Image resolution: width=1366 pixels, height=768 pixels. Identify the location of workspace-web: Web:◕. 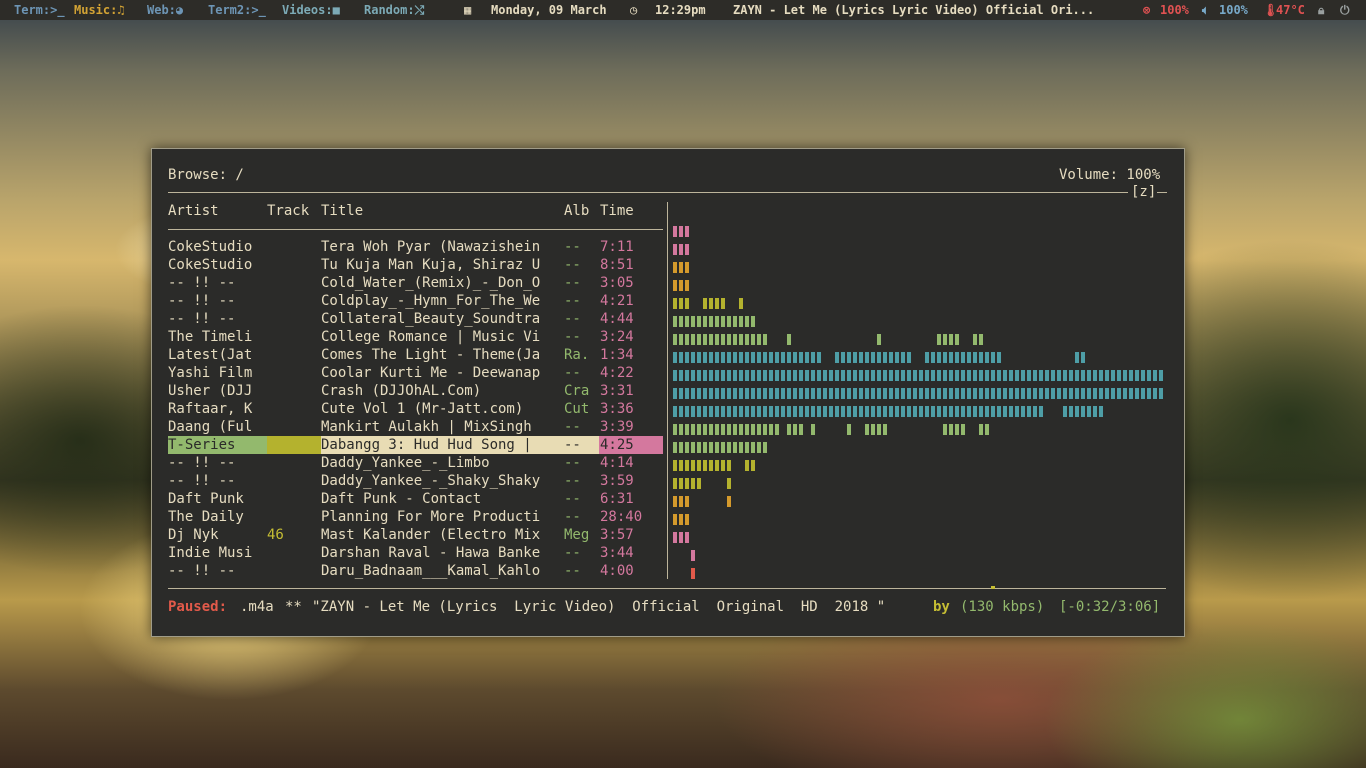
(165, 10).